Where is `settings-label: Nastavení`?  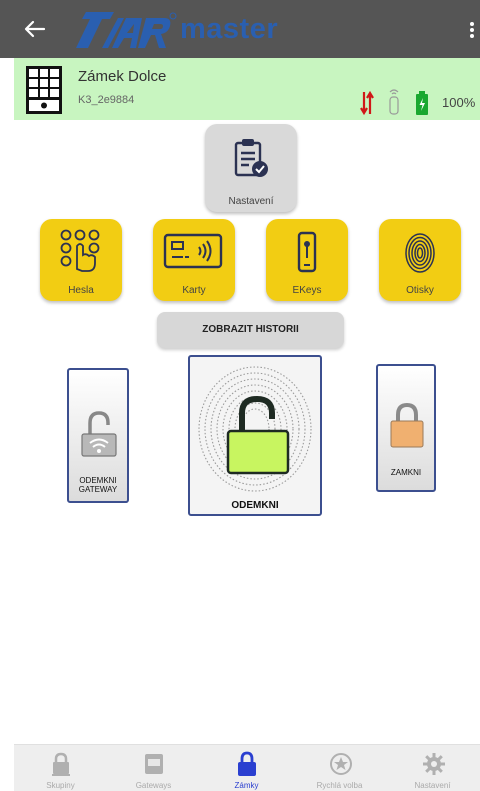 settings-label: Nastavení is located at coordinates (251, 201).